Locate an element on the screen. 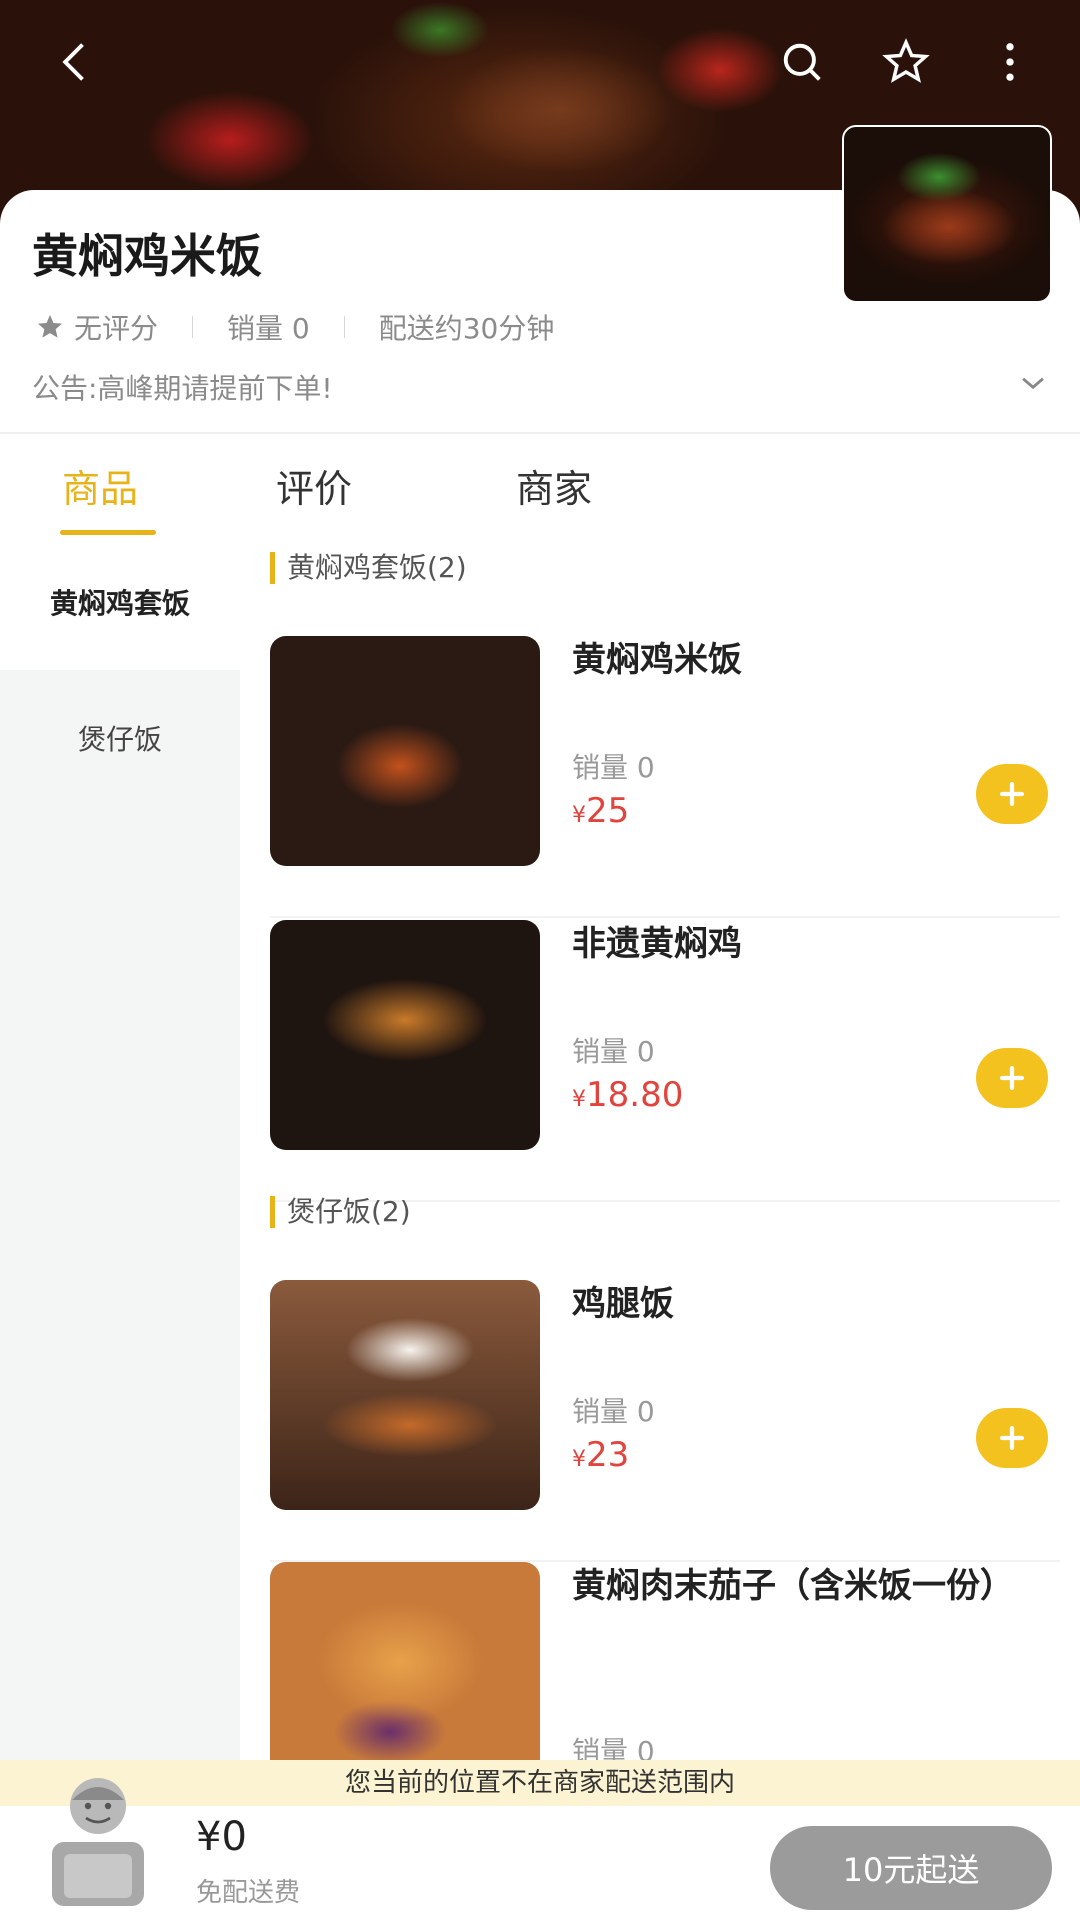 The height and width of the screenshot is (1920, 1080). store-rating: 无评分 is located at coordinates (116, 328).